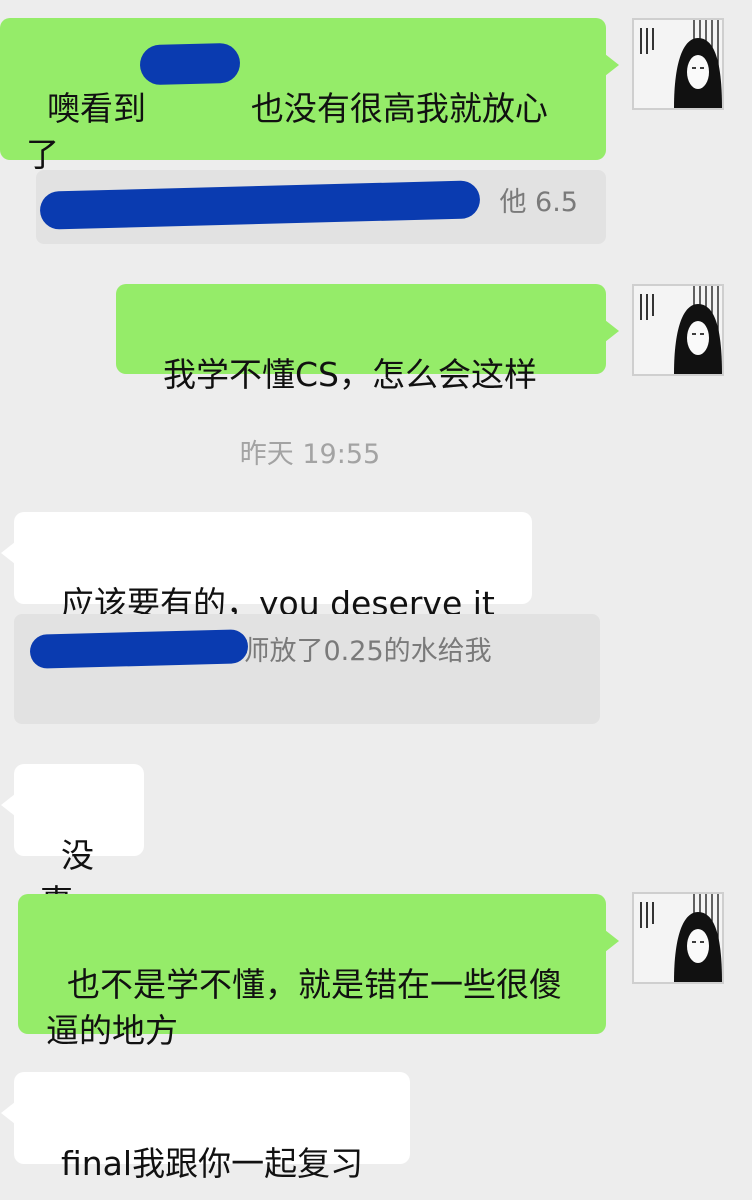 Image resolution: width=752 pixels, height=1200 pixels. I want to click on message-bubble-mine: 也不是学不懂，就是错在一些很傻逼的地方, so click(318, 972).